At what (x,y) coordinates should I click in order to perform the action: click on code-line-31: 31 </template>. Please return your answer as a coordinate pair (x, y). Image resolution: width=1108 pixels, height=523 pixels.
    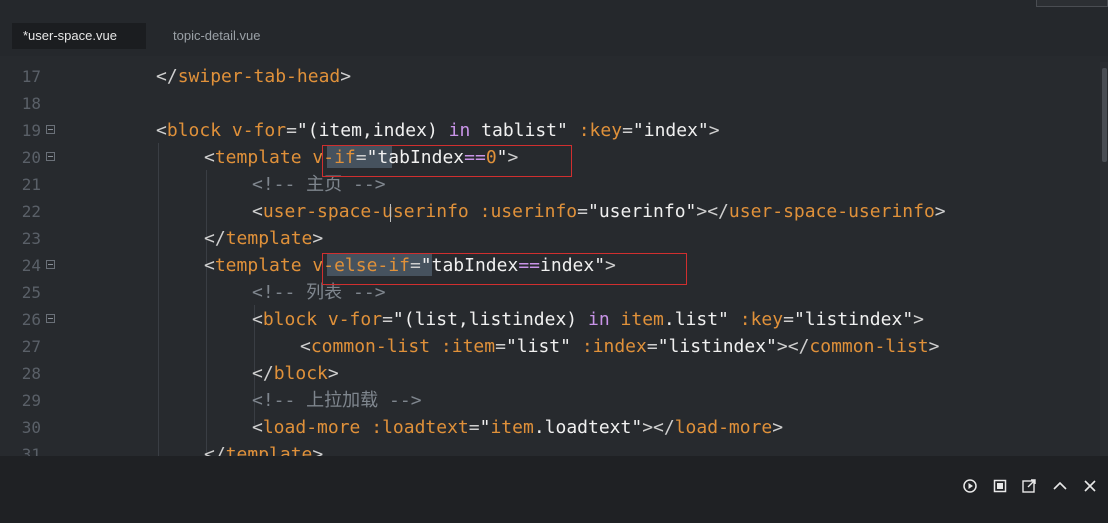
    Looking at the image, I should click on (550, 448).